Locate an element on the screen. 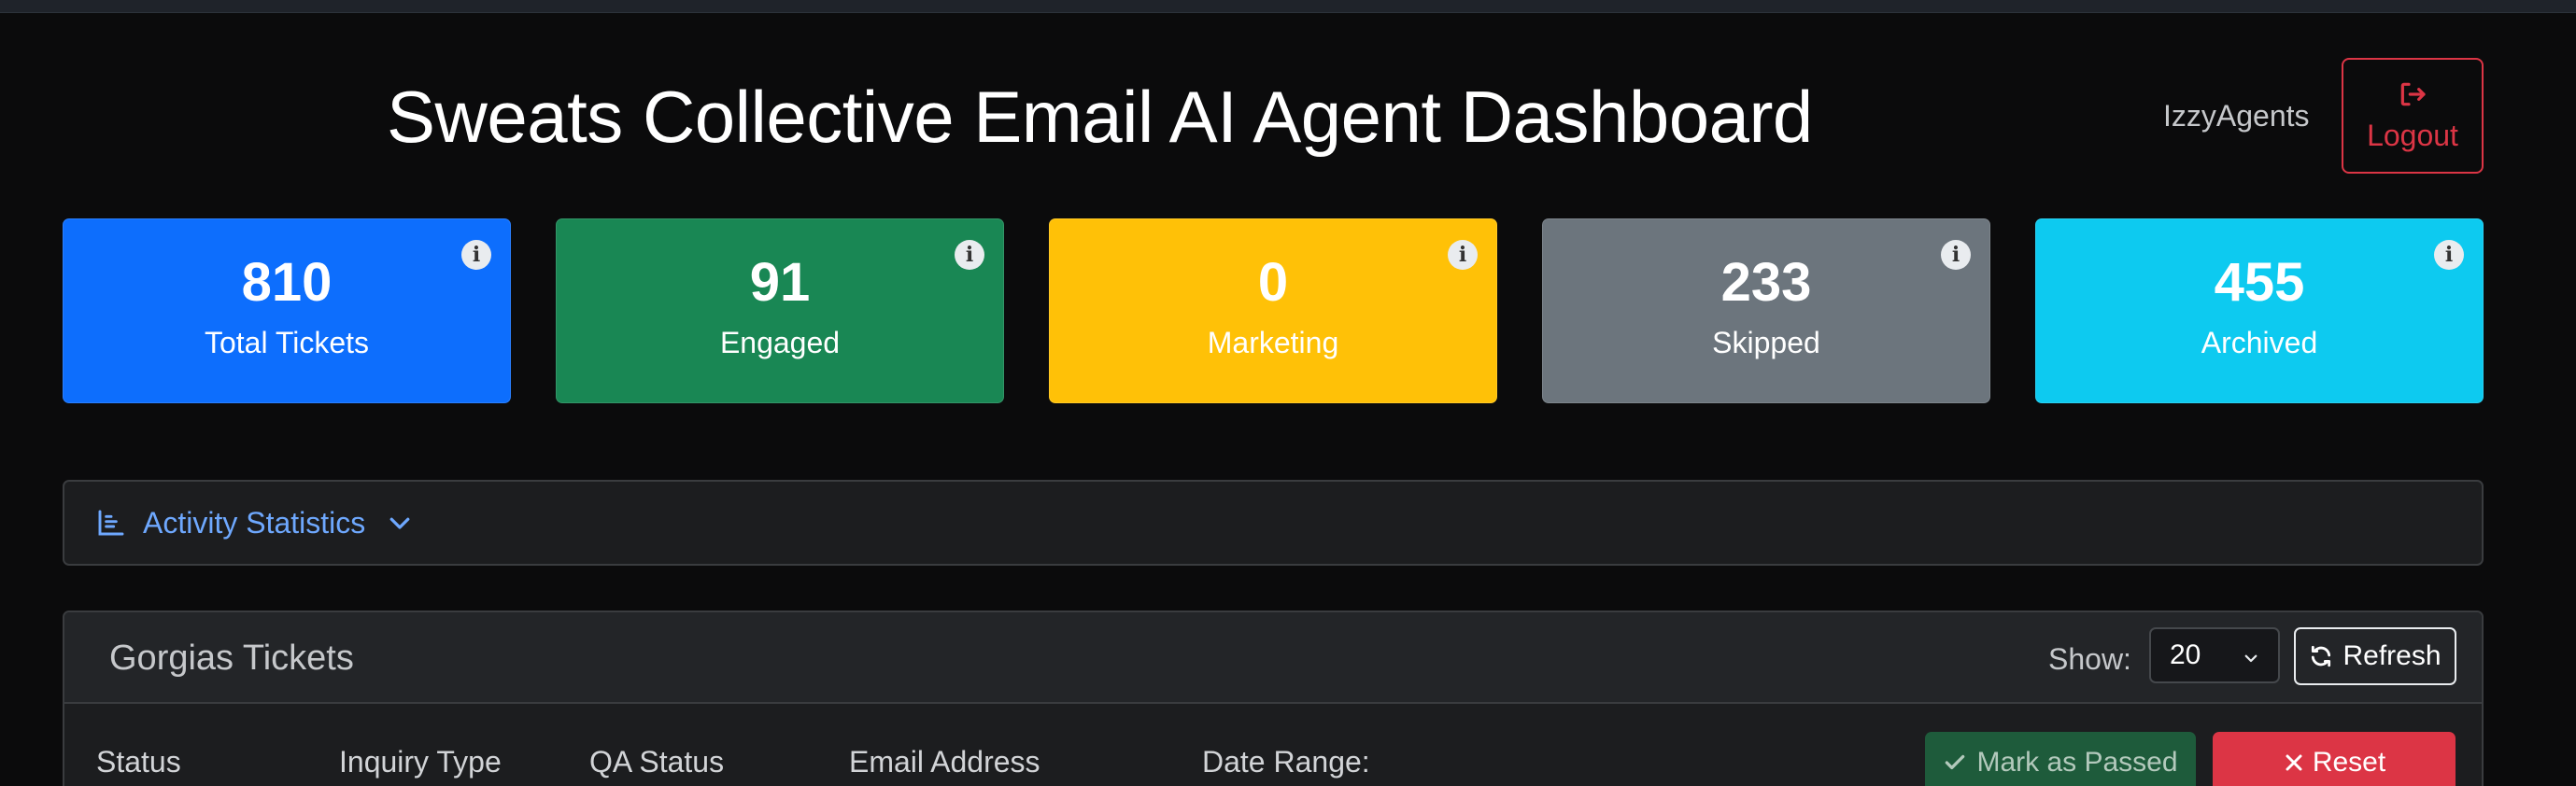  logout-button: Logout is located at coordinates (2413, 116).